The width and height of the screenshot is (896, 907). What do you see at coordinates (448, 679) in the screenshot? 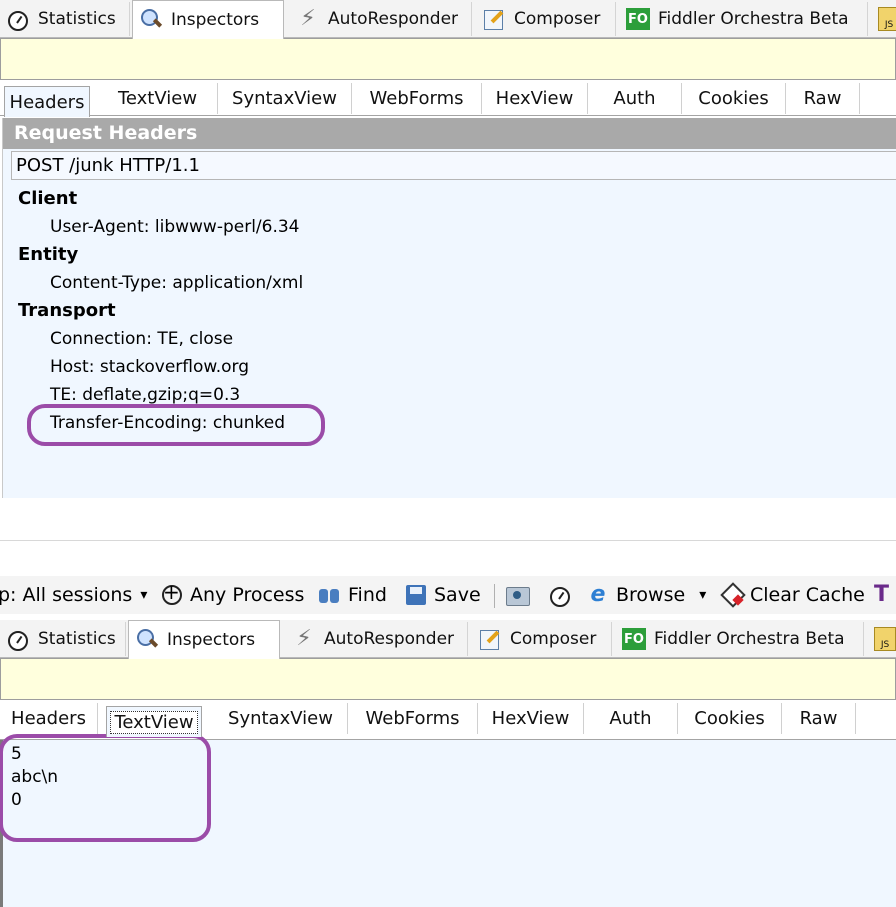
I see `response-info-bar` at bounding box center [448, 679].